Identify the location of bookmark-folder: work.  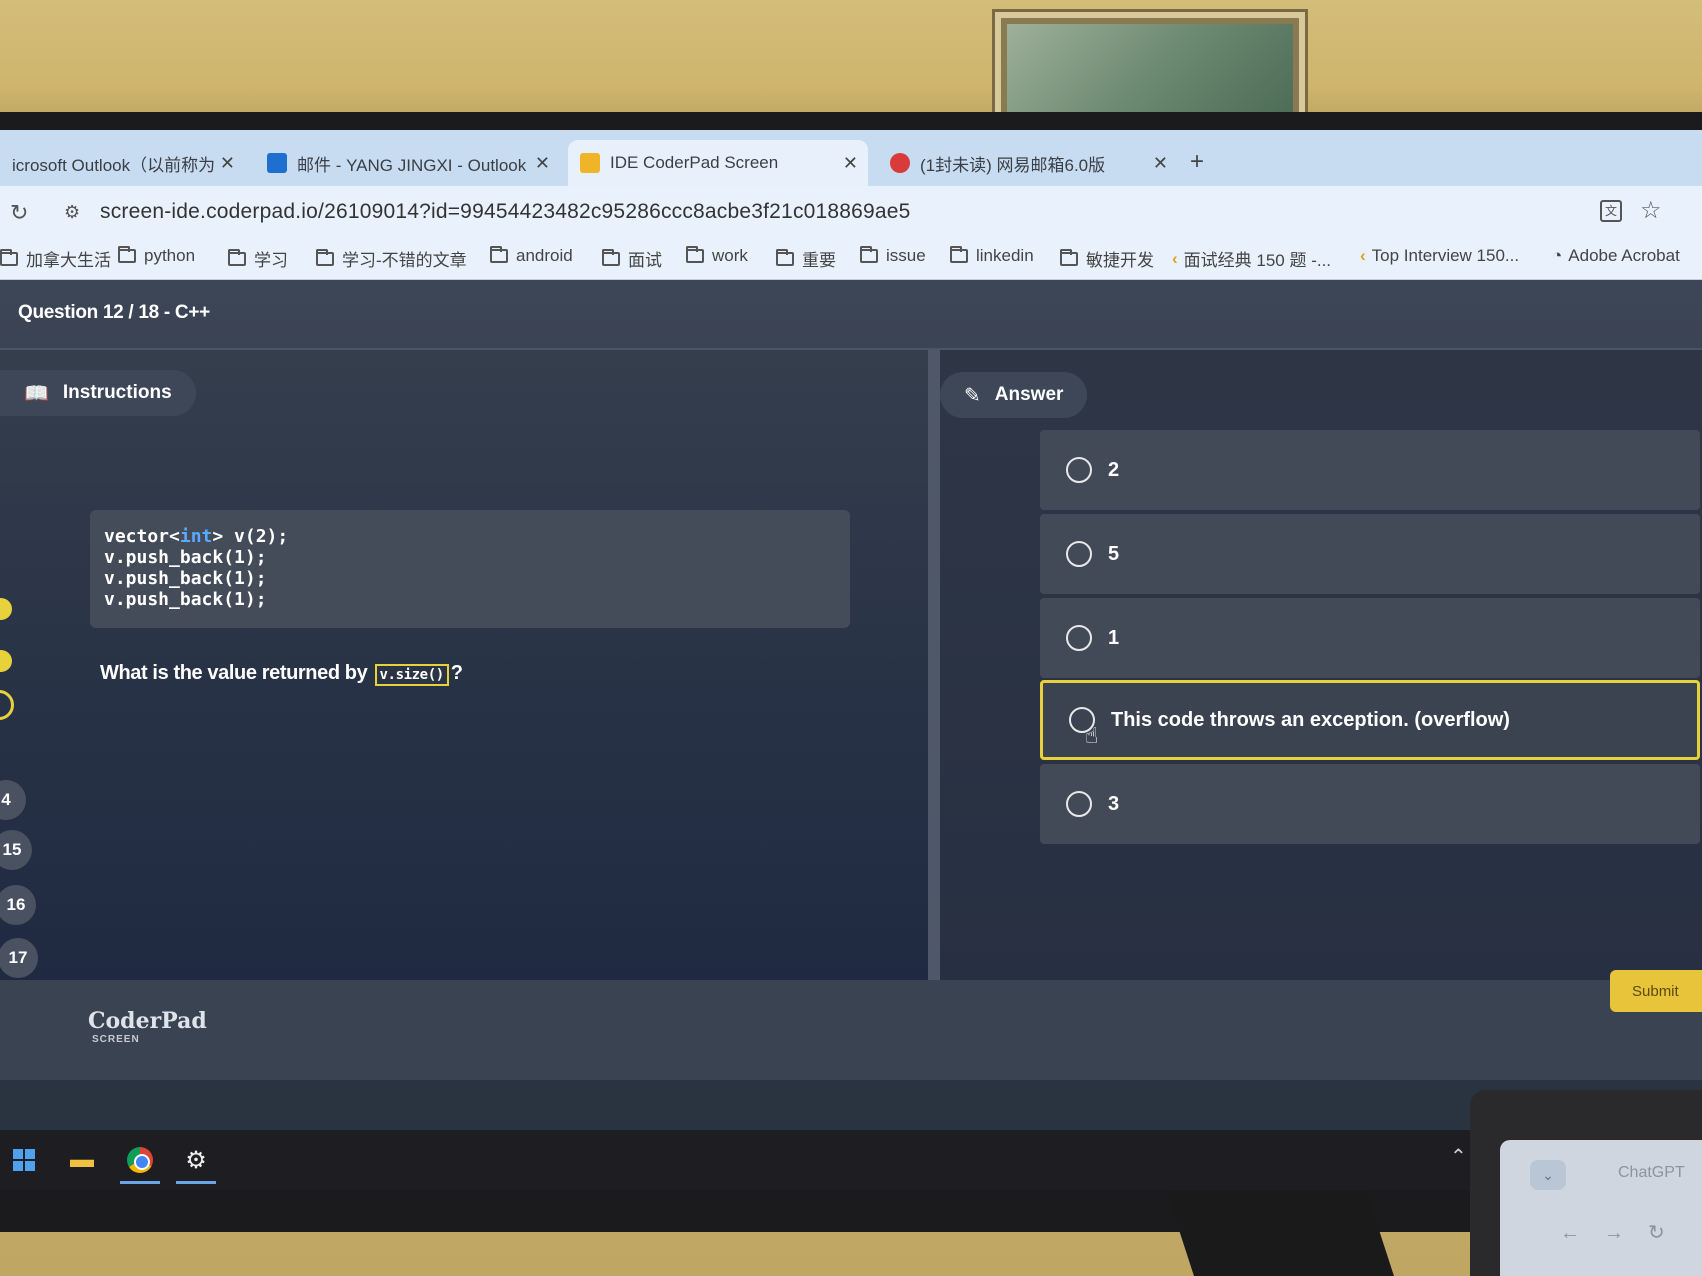
(717, 256).